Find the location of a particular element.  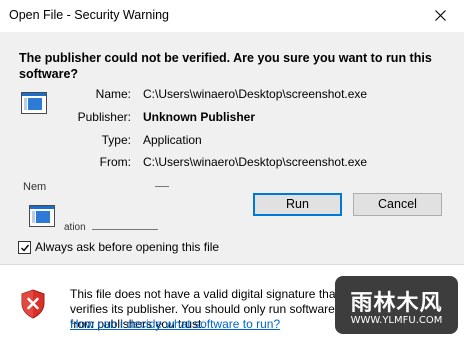

always-ask-checkbox is located at coordinates (24, 247).